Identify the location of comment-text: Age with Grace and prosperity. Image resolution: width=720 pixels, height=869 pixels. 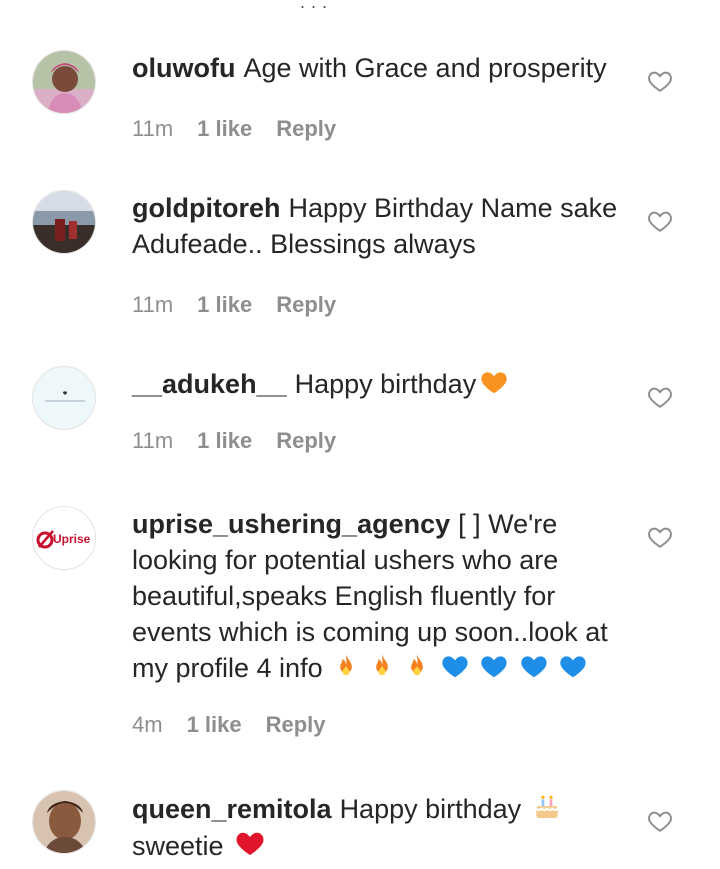
(425, 68).